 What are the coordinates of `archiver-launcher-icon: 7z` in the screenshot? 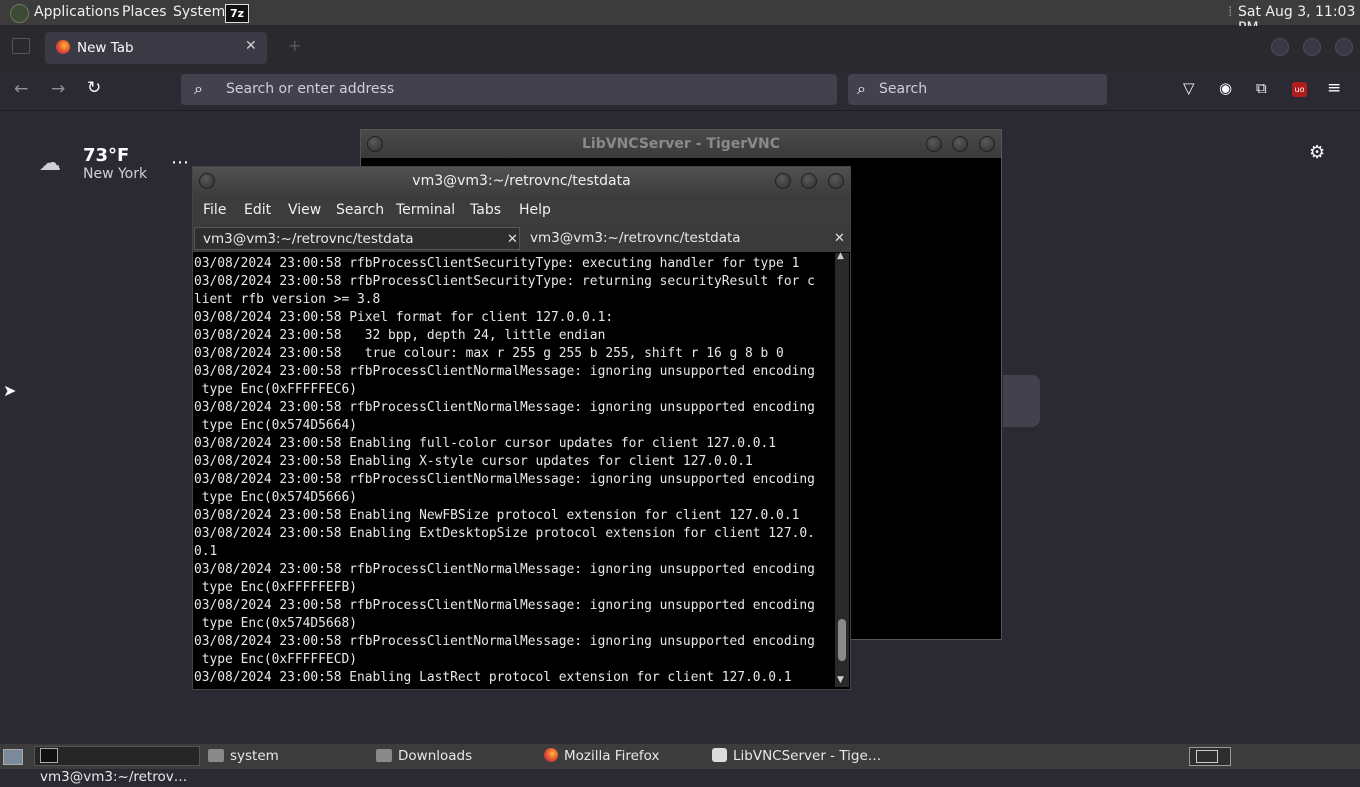 It's located at (237, 13).